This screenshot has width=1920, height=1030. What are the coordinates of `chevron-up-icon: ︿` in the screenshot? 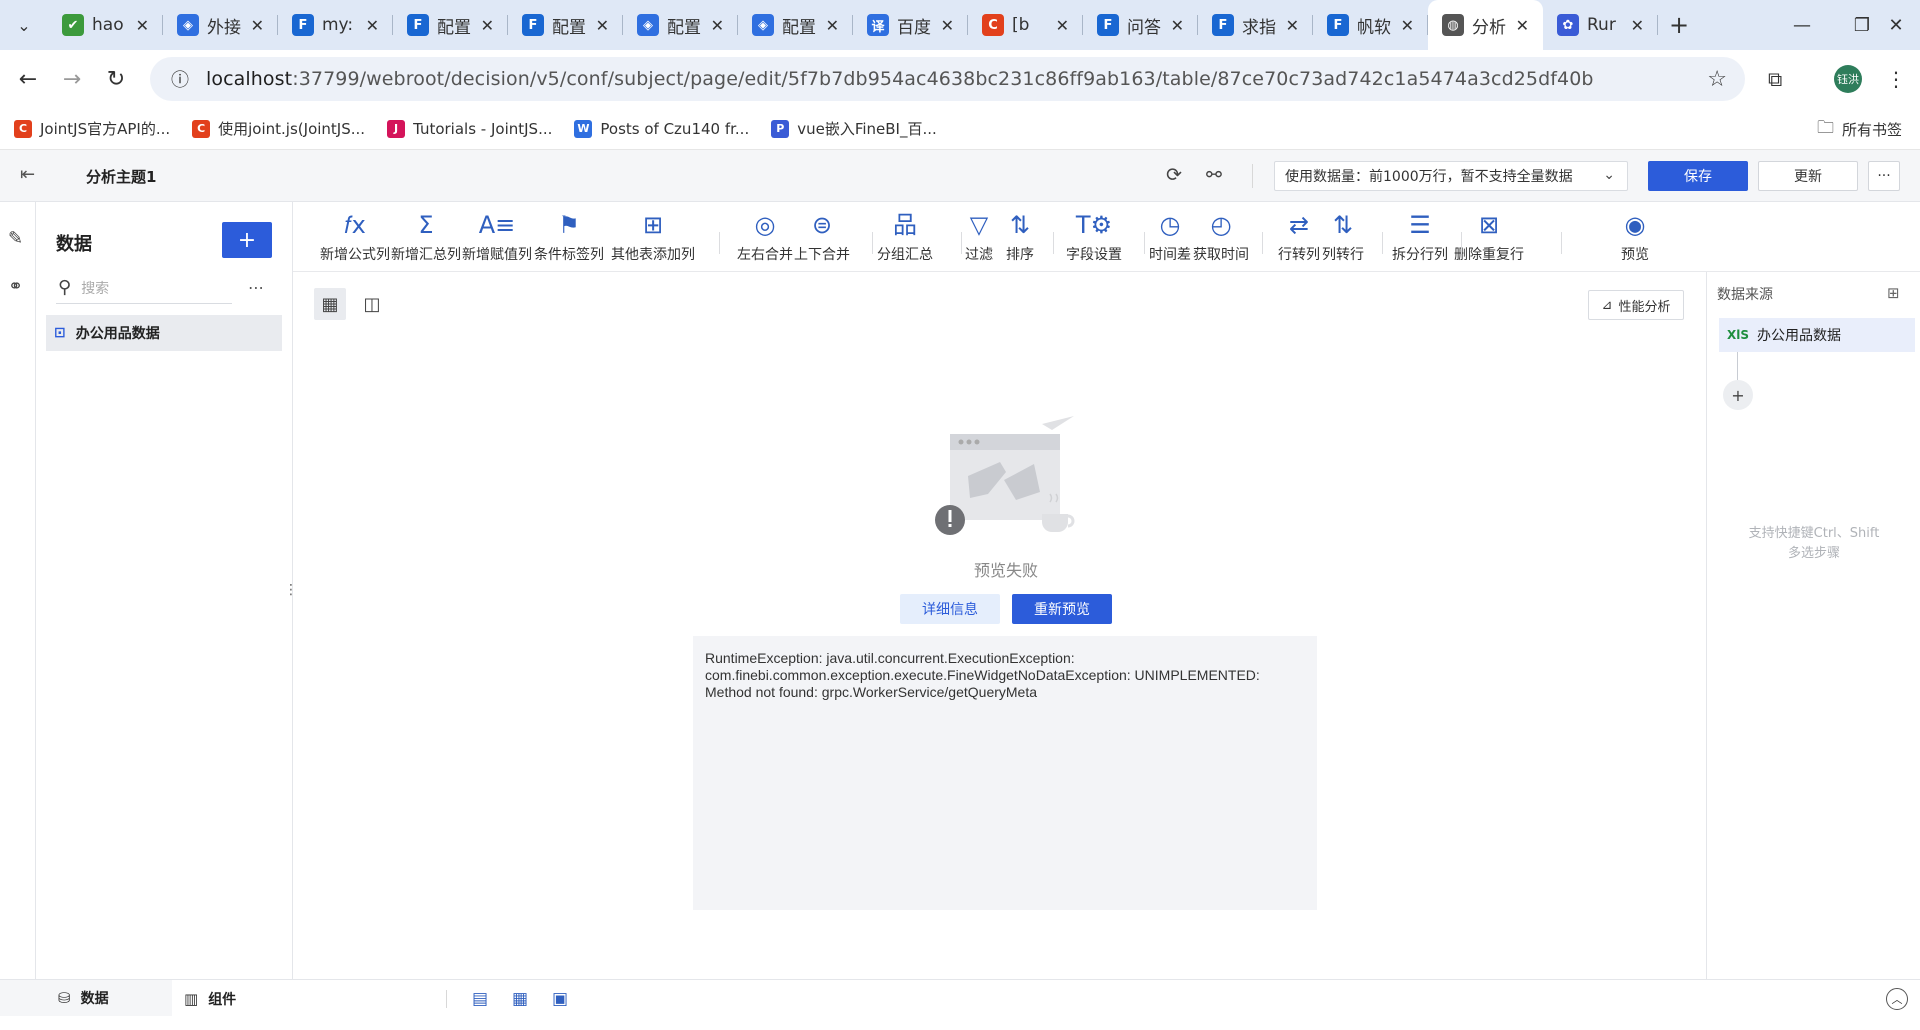 It's located at (1897, 999).